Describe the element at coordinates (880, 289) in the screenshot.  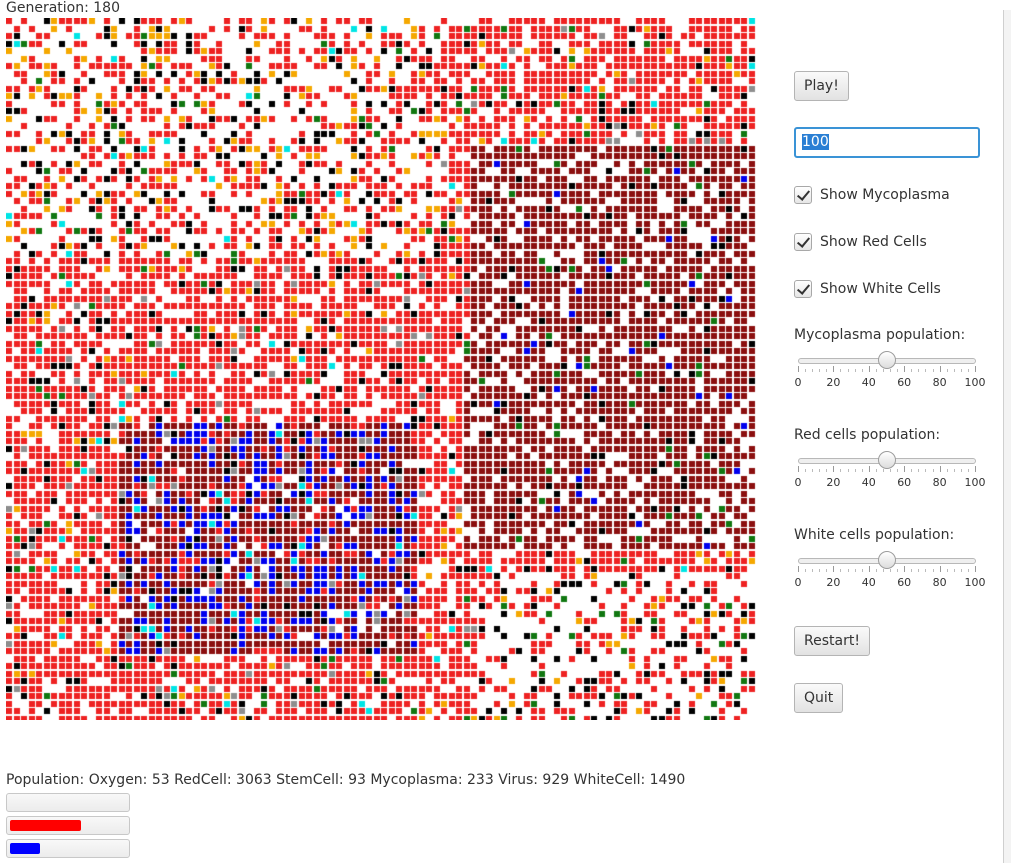
I see `show-white-cells-label: Show White Cells` at that location.